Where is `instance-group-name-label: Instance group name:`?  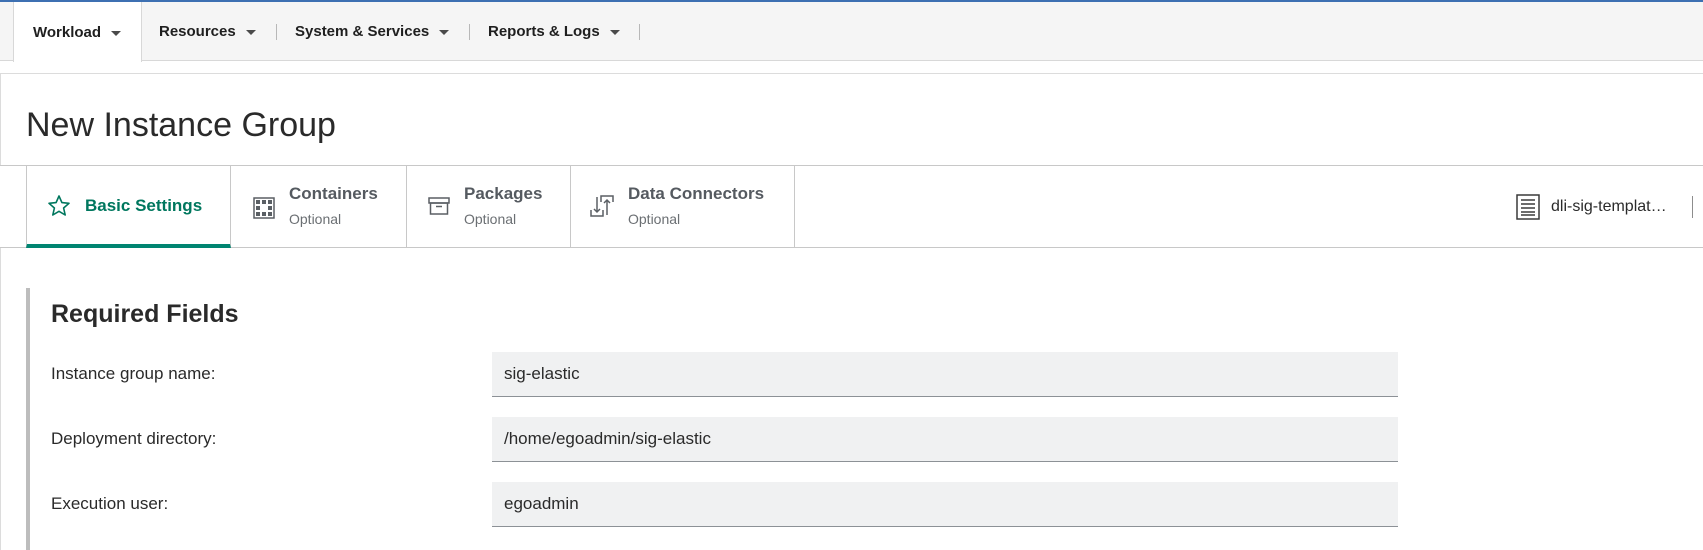 instance-group-name-label: Instance group name: is located at coordinates (133, 373).